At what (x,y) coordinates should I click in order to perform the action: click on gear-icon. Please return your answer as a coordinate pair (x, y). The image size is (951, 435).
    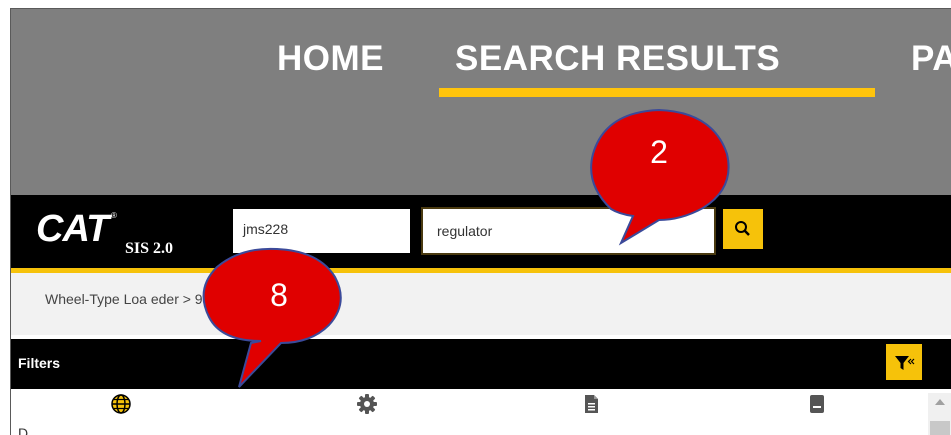
    Looking at the image, I should click on (367, 404).